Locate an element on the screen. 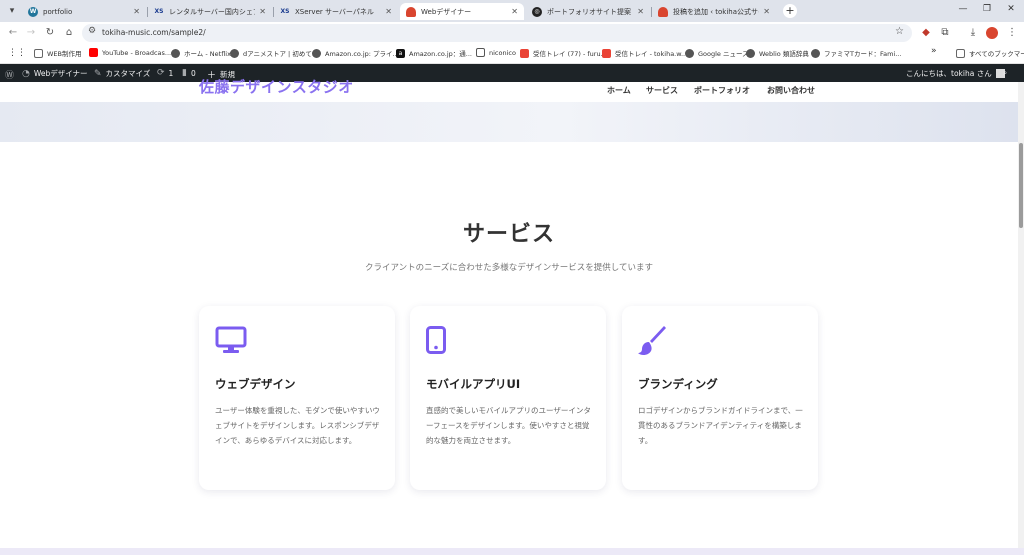  site-info-icon: ⚙ is located at coordinates (92, 31).